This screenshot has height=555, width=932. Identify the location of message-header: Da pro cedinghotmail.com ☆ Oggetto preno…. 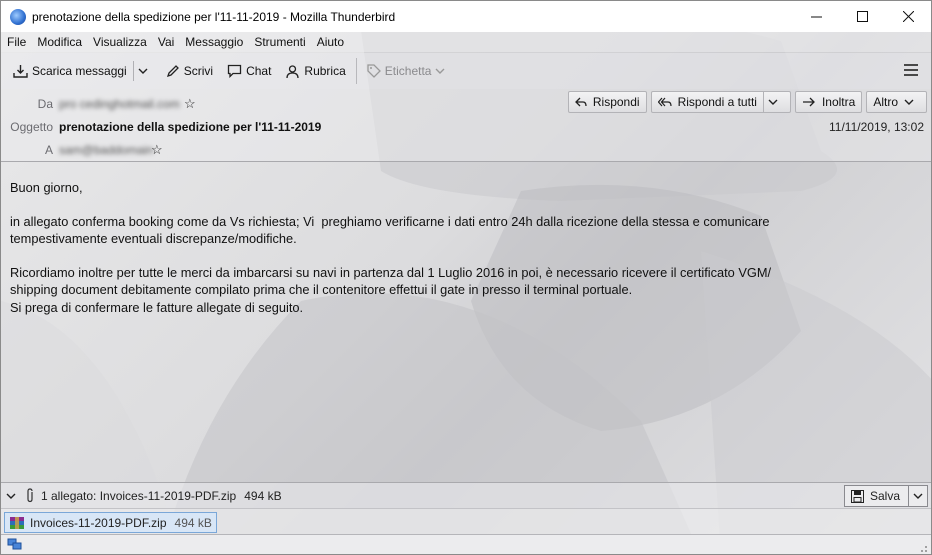
(466, 125).